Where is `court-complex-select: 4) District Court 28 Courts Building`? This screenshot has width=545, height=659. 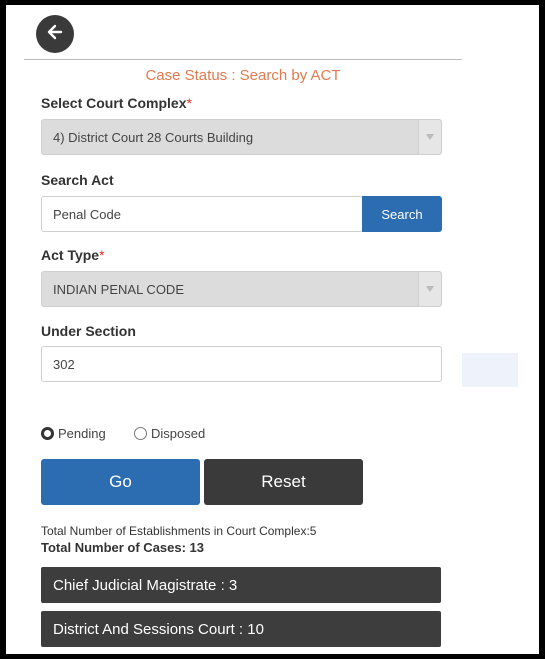 court-complex-select: 4) District Court 28 Courts Building is located at coordinates (241, 137).